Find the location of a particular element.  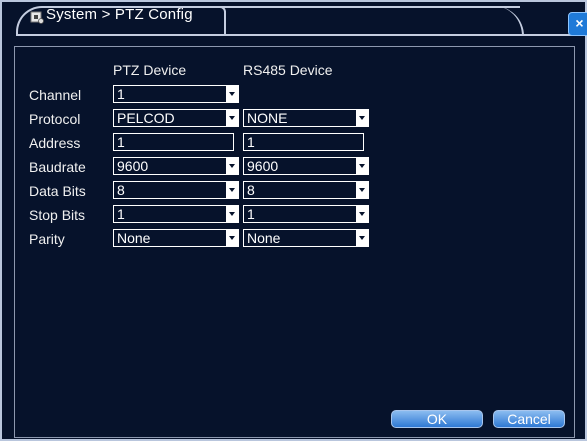

rs485-address-input: 1 is located at coordinates (303, 142).